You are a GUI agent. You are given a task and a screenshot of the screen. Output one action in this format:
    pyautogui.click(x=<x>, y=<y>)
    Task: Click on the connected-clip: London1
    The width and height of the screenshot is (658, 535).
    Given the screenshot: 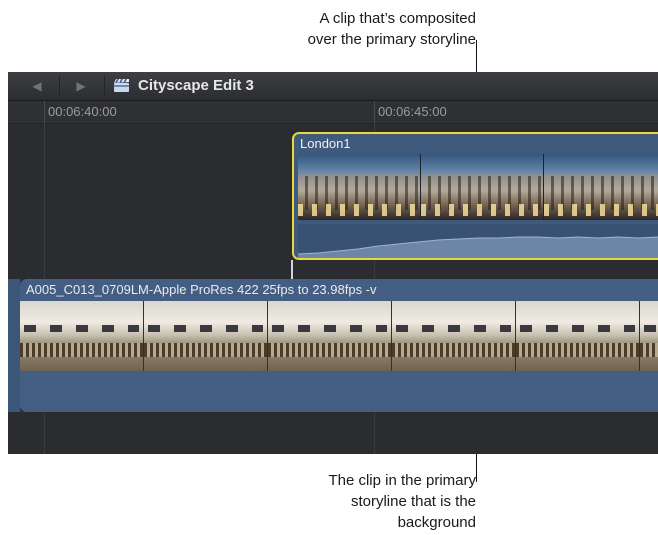 What is the action you would take?
    pyautogui.click(x=475, y=196)
    